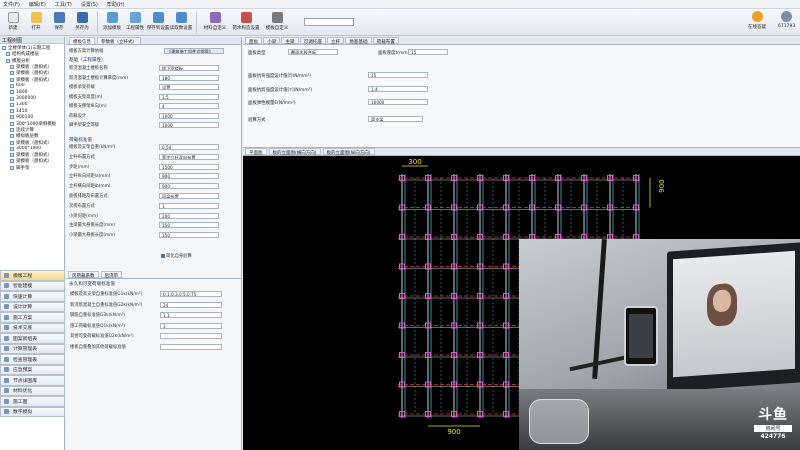 This screenshot has width=800, height=450. Describe the element at coordinates (63, 4) in the screenshot. I see `menu-item: 工具(T)` at that location.